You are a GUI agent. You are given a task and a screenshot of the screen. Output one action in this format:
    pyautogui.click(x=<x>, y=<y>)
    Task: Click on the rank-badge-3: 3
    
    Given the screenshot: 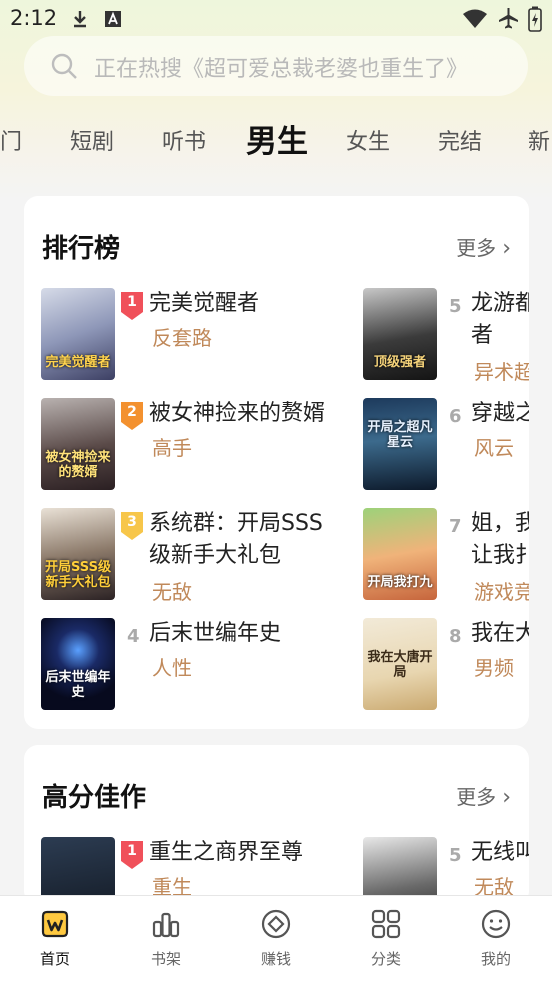 What is the action you would take?
    pyautogui.click(x=132, y=526)
    